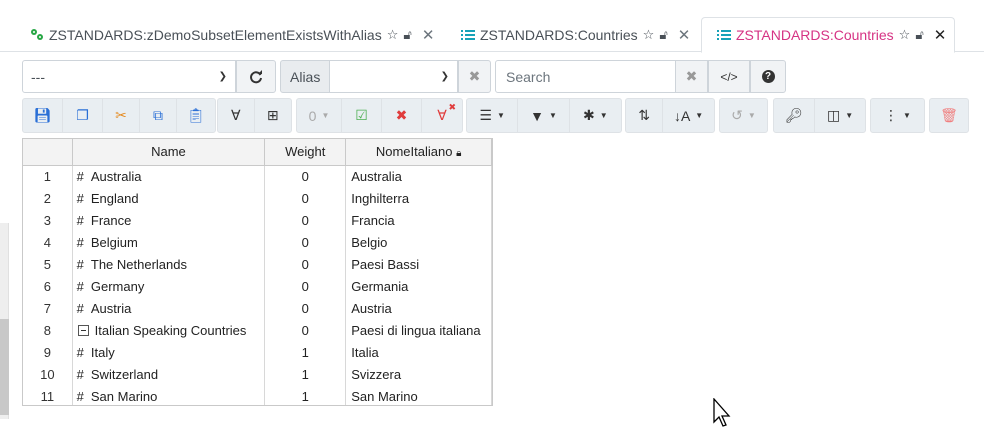 Image resolution: width=984 pixels, height=443 pixels. What do you see at coordinates (169, 176) in the screenshot?
I see `name-cell: # Australia` at bounding box center [169, 176].